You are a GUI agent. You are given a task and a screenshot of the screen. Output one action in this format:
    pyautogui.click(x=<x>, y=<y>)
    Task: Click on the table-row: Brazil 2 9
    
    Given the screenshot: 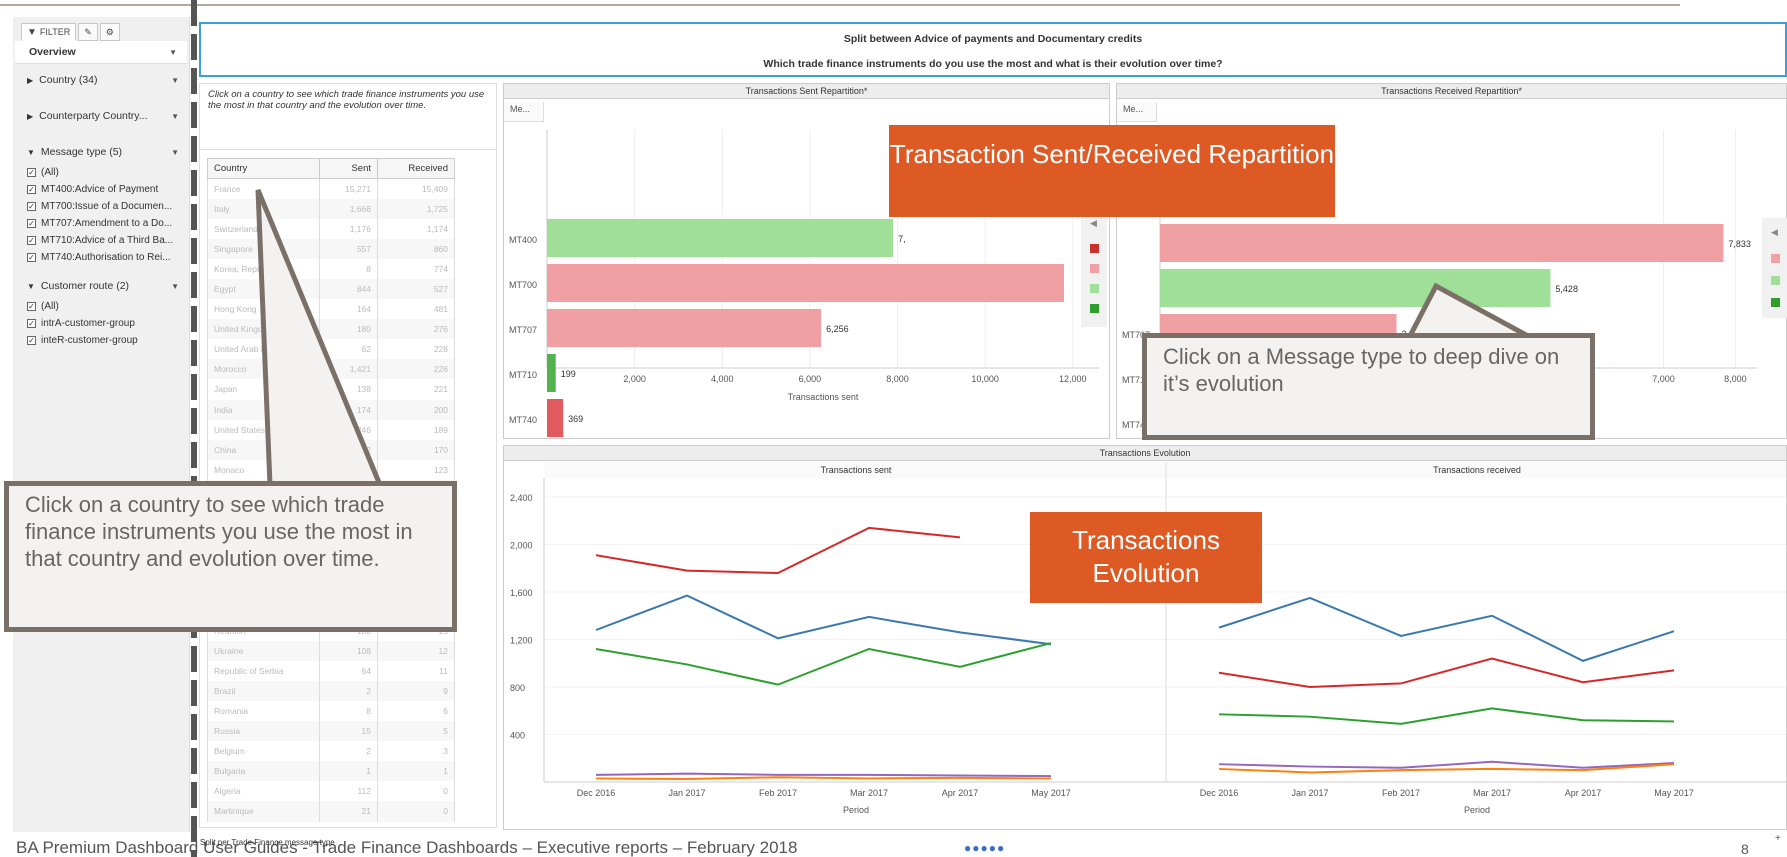 What is the action you would take?
    pyautogui.click(x=331, y=690)
    